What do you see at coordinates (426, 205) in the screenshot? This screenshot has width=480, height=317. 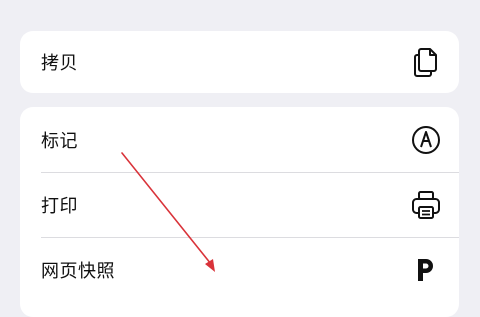 I see `printer-icon` at bounding box center [426, 205].